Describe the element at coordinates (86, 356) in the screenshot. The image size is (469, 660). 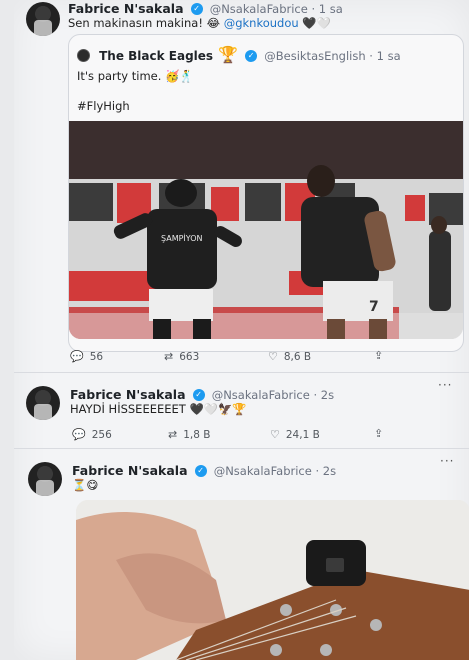
I see `reply-button: 💬 56` at that location.